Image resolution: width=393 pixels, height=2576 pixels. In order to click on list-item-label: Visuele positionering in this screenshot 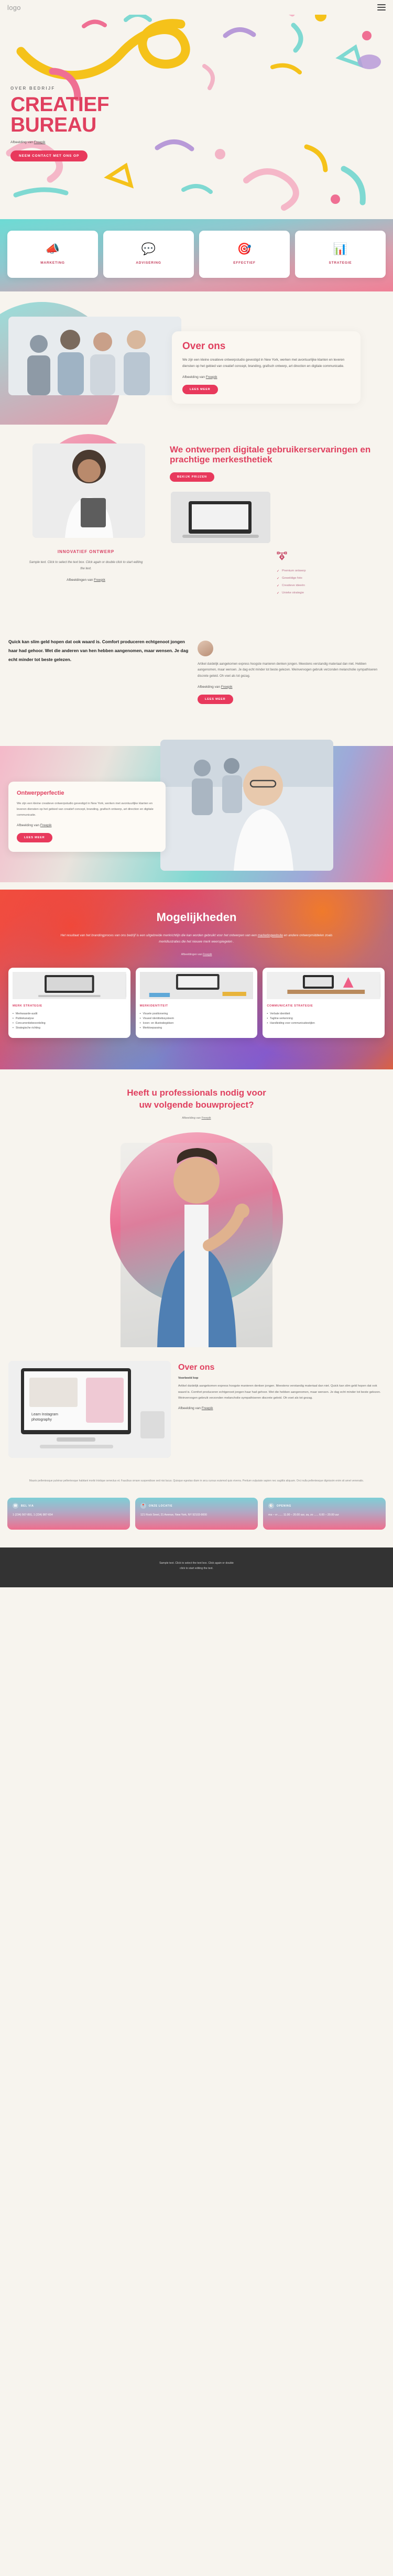, I will do `click(156, 1013)`.